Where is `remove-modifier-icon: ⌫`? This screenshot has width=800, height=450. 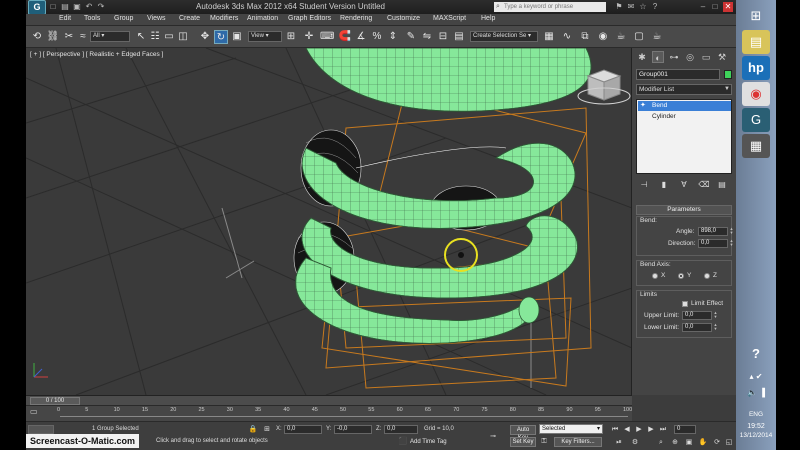 remove-modifier-icon: ⌫ is located at coordinates (704, 184).